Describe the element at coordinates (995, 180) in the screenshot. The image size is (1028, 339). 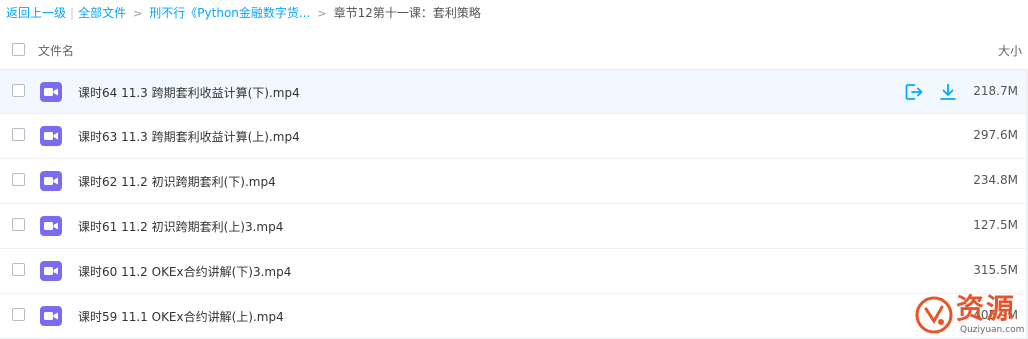
I see `file-size: 234.8M` at that location.